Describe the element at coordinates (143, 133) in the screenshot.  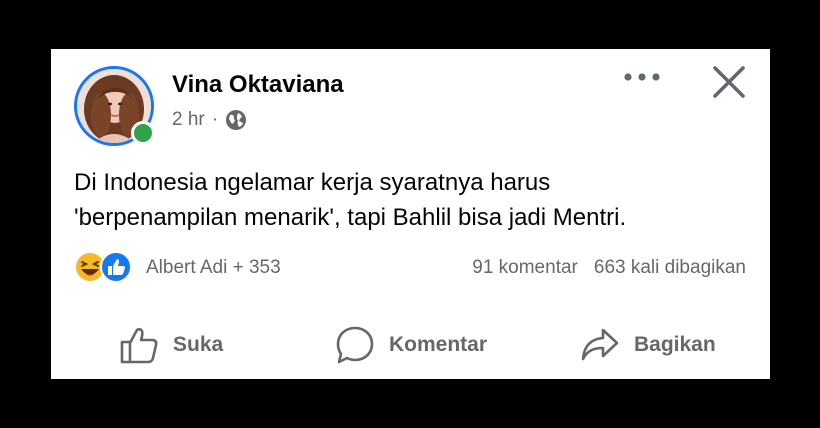
I see `online-status-dot` at that location.